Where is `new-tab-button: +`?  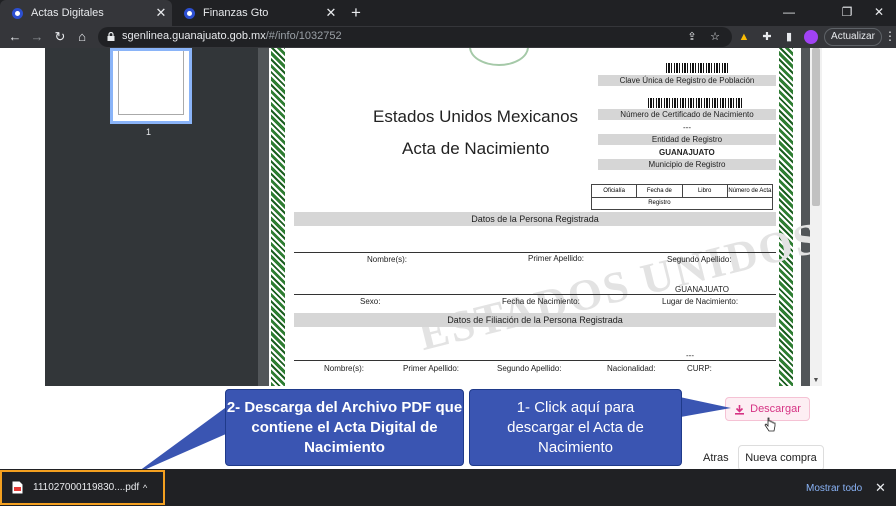 new-tab-button: + is located at coordinates (356, 13).